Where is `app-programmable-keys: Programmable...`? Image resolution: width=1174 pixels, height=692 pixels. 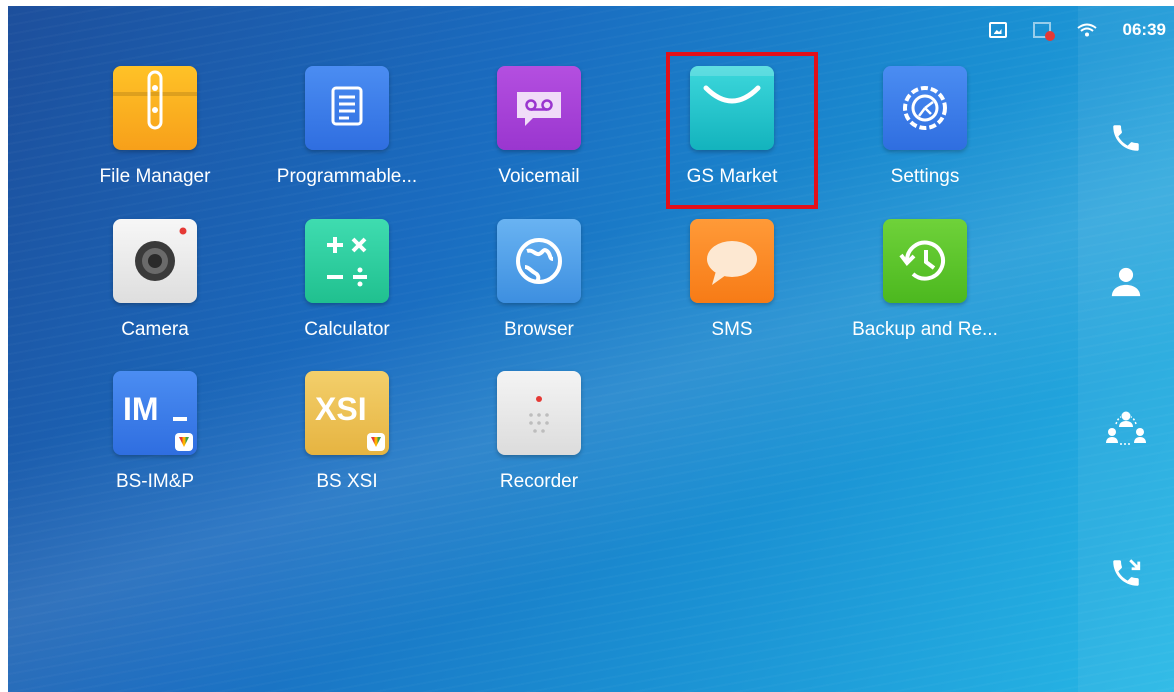 app-programmable-keys: Programmable... is located at coordinates (347, 127).